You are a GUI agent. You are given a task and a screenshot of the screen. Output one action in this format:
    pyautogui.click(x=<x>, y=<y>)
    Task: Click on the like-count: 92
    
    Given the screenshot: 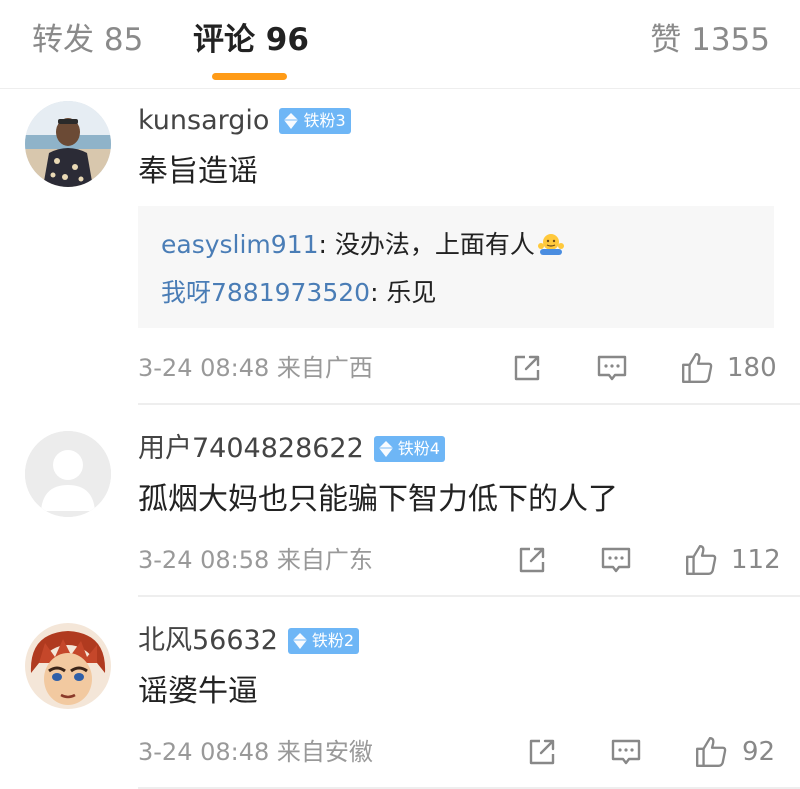 What is the action you would take?
    pyautogui.click(x=759, y=752)
    